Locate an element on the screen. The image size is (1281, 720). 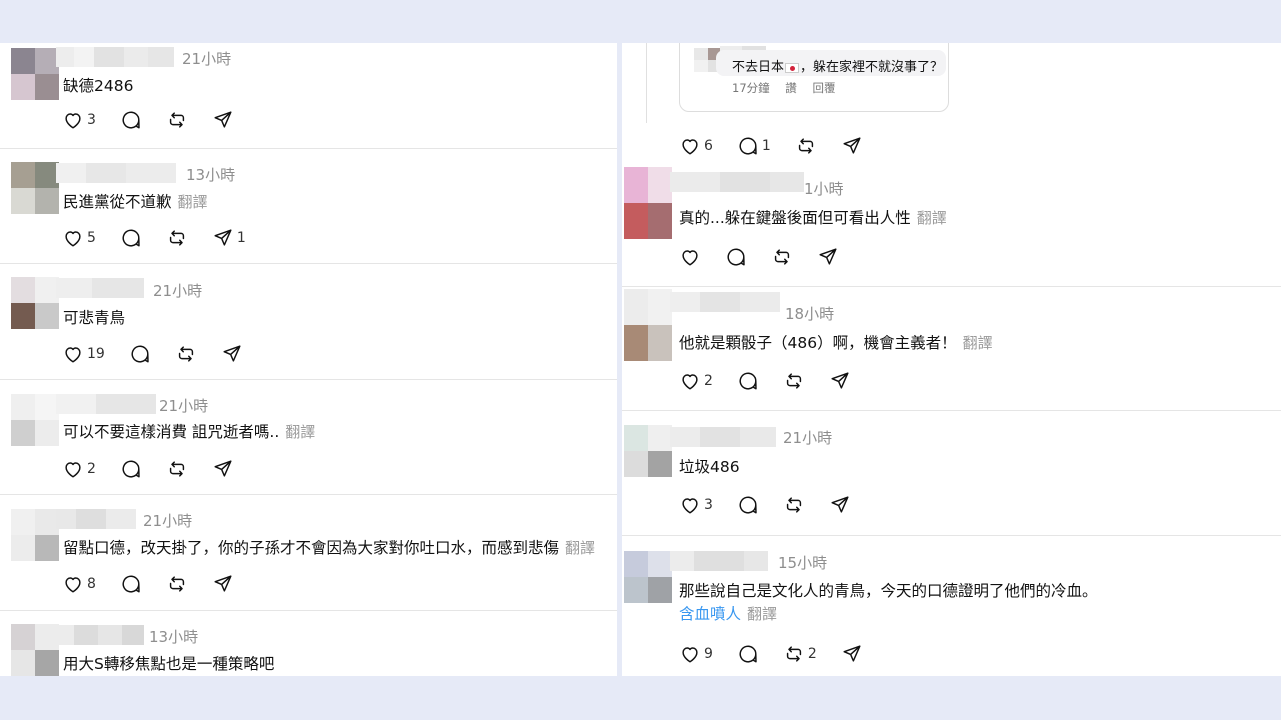
comment-text: 他就是顆骰子（486）啊，機會主義者！ 翻譯 is located at coordinates (836, 343).